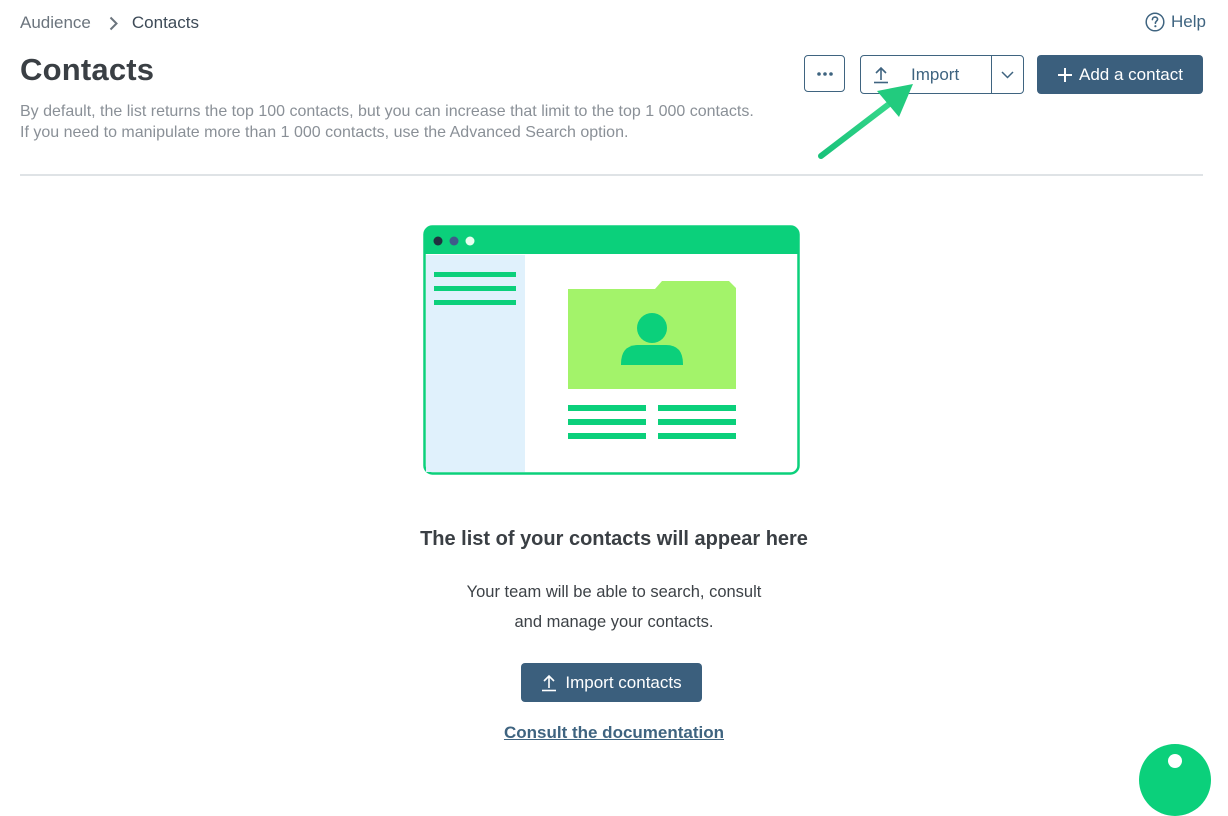 This screenshot has width=1228, height=816. What do you see at coordinates (935, 74) in the screenshot?
I see `import-button-label: Import` at bounding box center [935, 74].